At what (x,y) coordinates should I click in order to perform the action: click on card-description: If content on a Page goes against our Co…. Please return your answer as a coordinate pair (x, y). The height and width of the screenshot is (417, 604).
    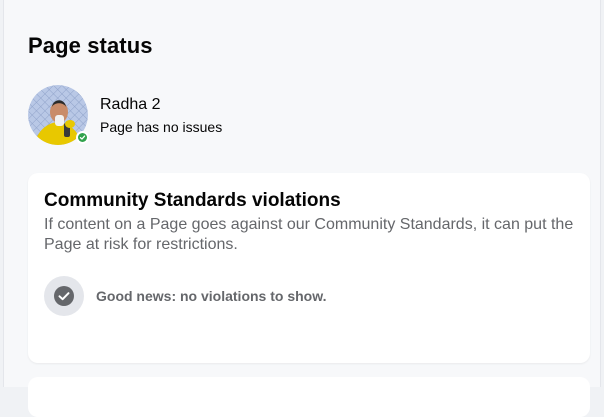
    Looking at the image, I should click on (309, 234).